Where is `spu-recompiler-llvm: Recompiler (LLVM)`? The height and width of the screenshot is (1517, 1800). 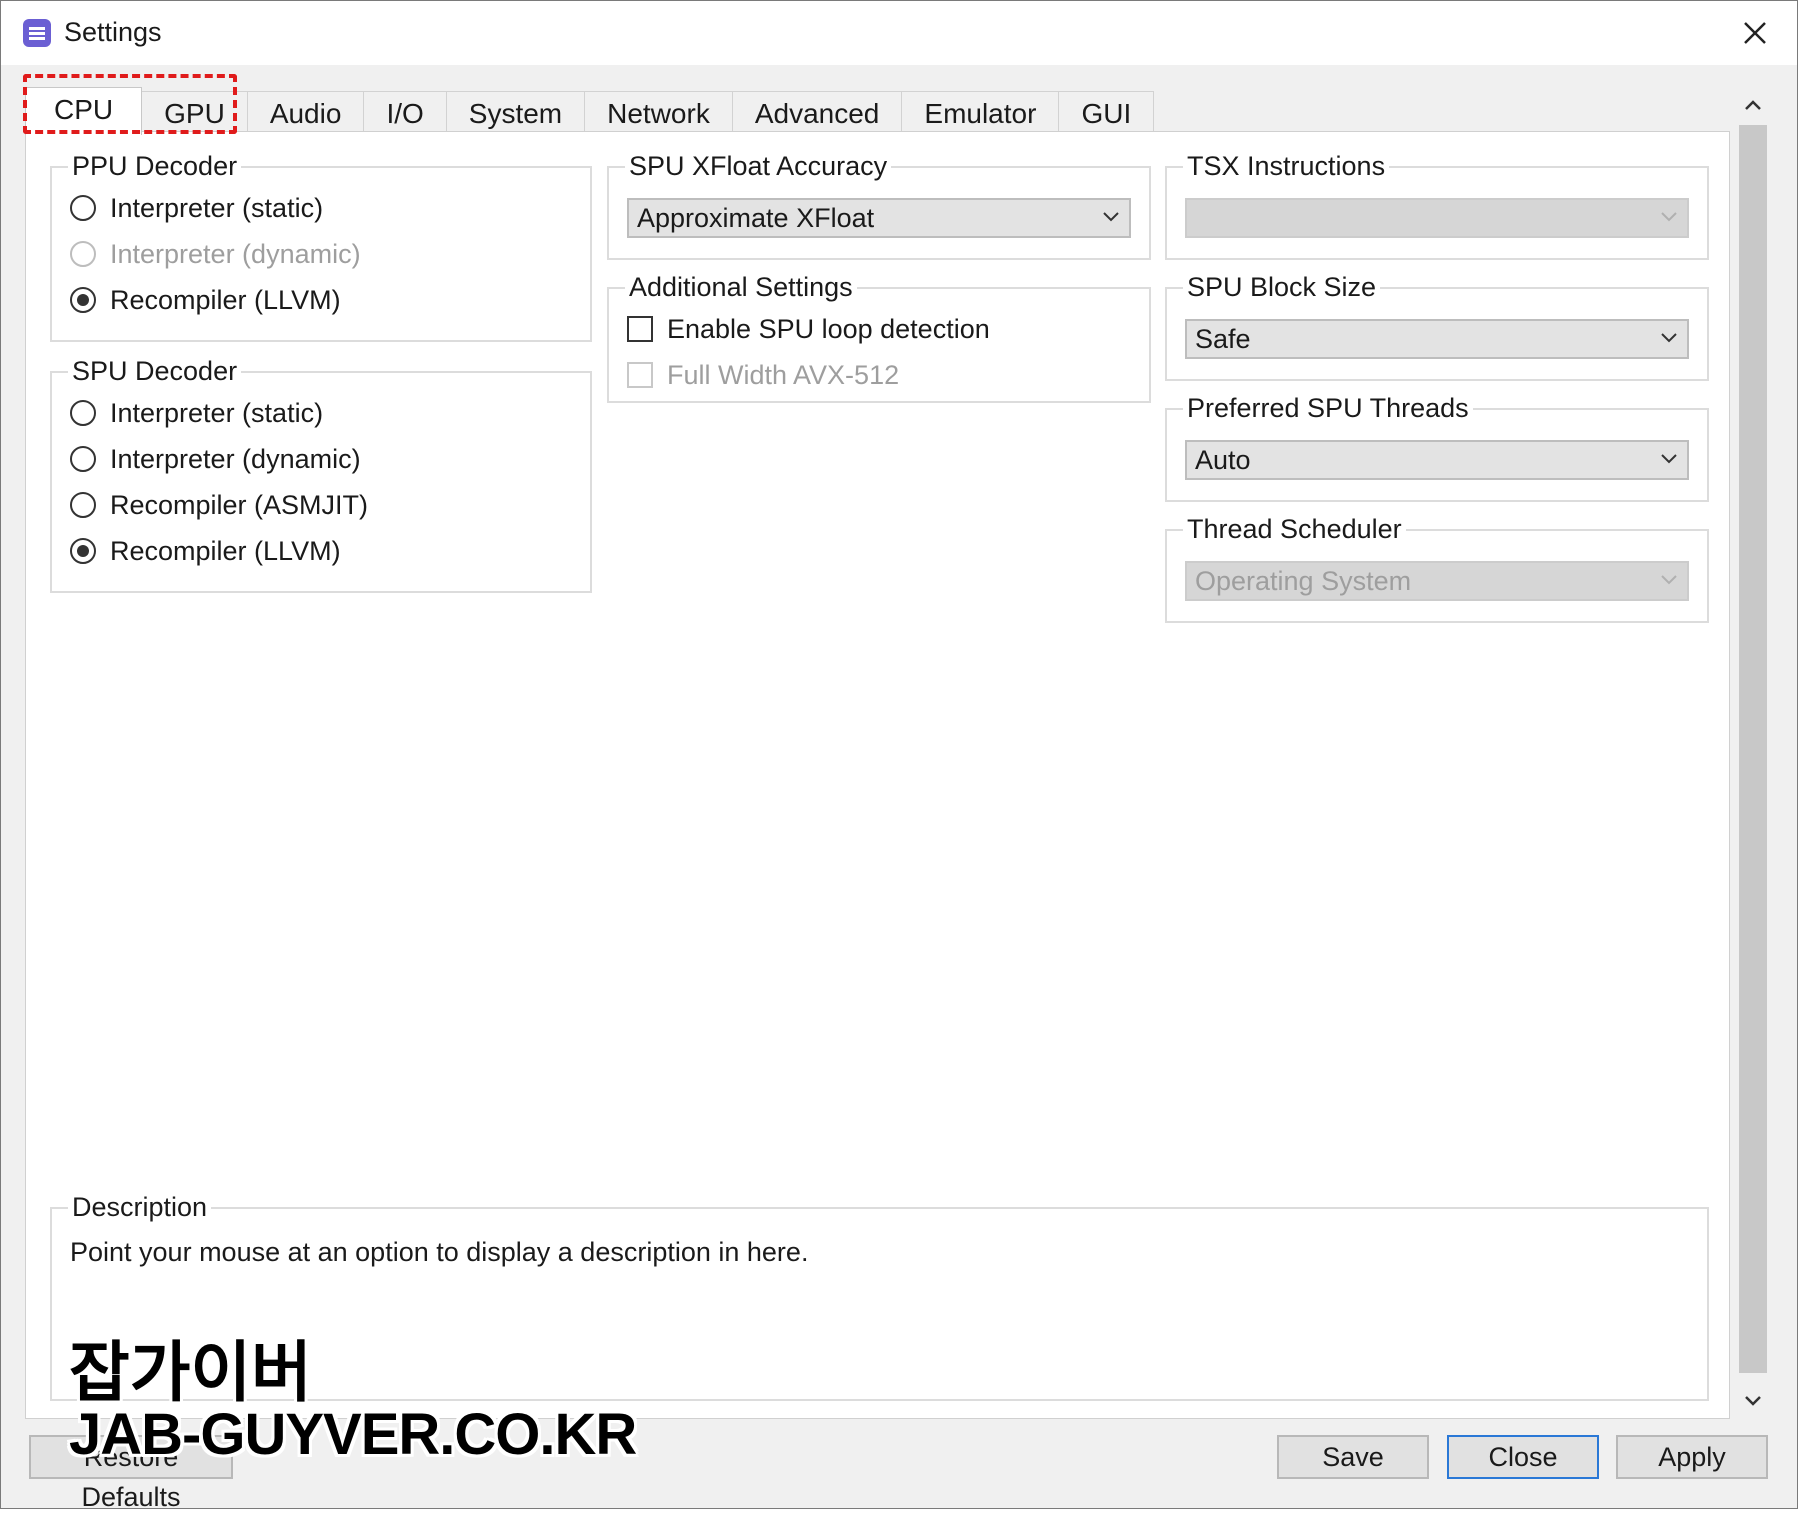 spu-recompiler-llvm: Recompiler (LLVM) is located at coordinates (205, 551).